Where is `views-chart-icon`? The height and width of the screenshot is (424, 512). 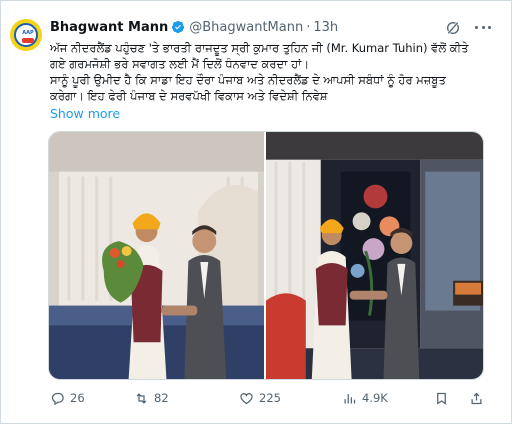 views-chart-icon is located at coordinates (350, 398).